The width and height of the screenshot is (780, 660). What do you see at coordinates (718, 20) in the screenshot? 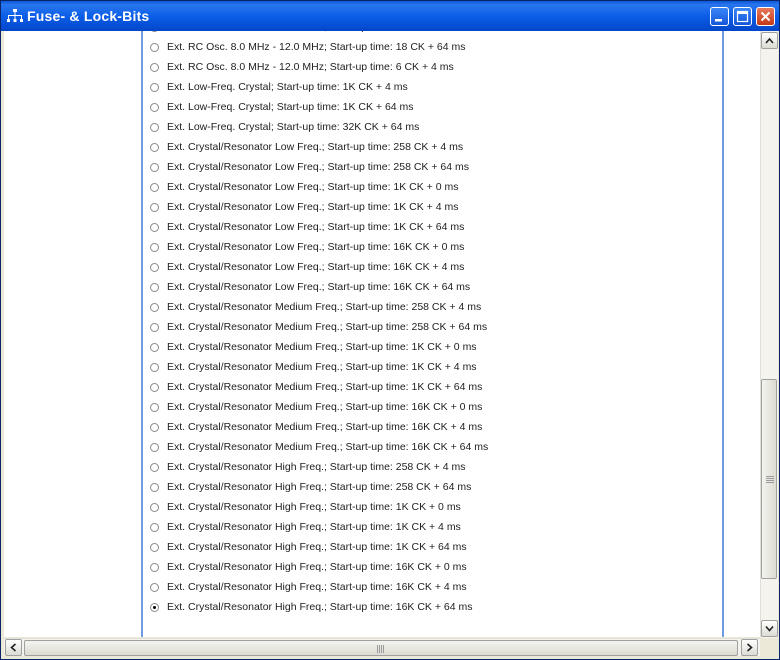
I see `minimize-icon` at bounding box center [718, 20].